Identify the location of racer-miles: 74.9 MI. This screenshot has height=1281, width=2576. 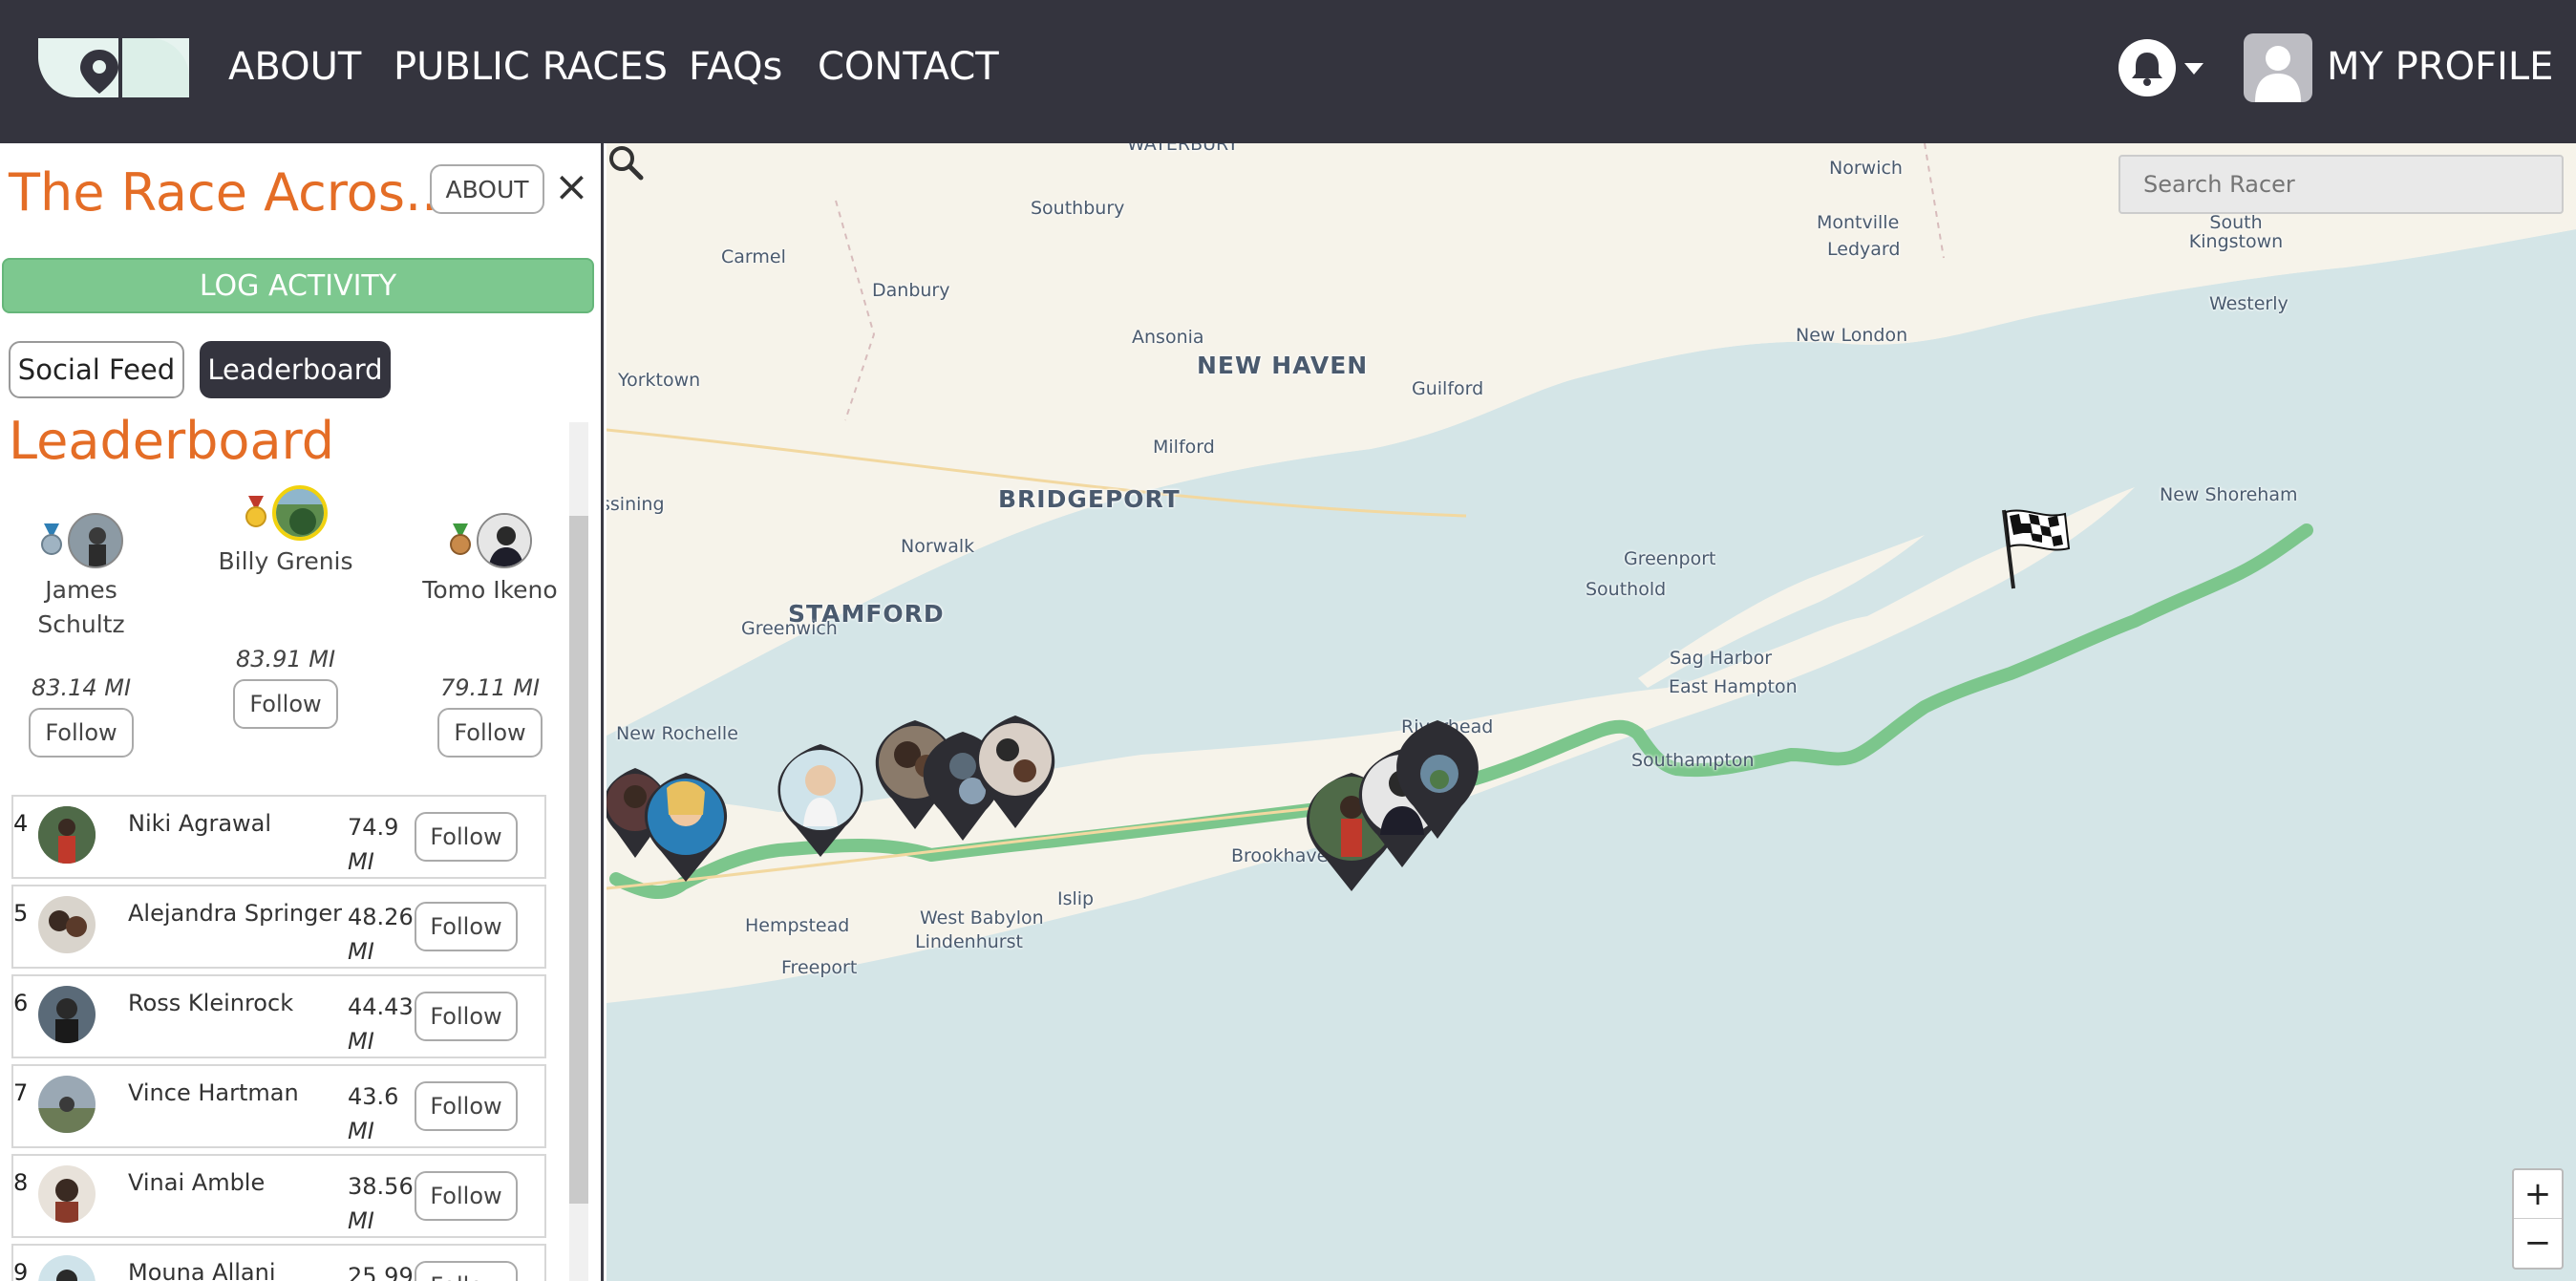
(373, 844).